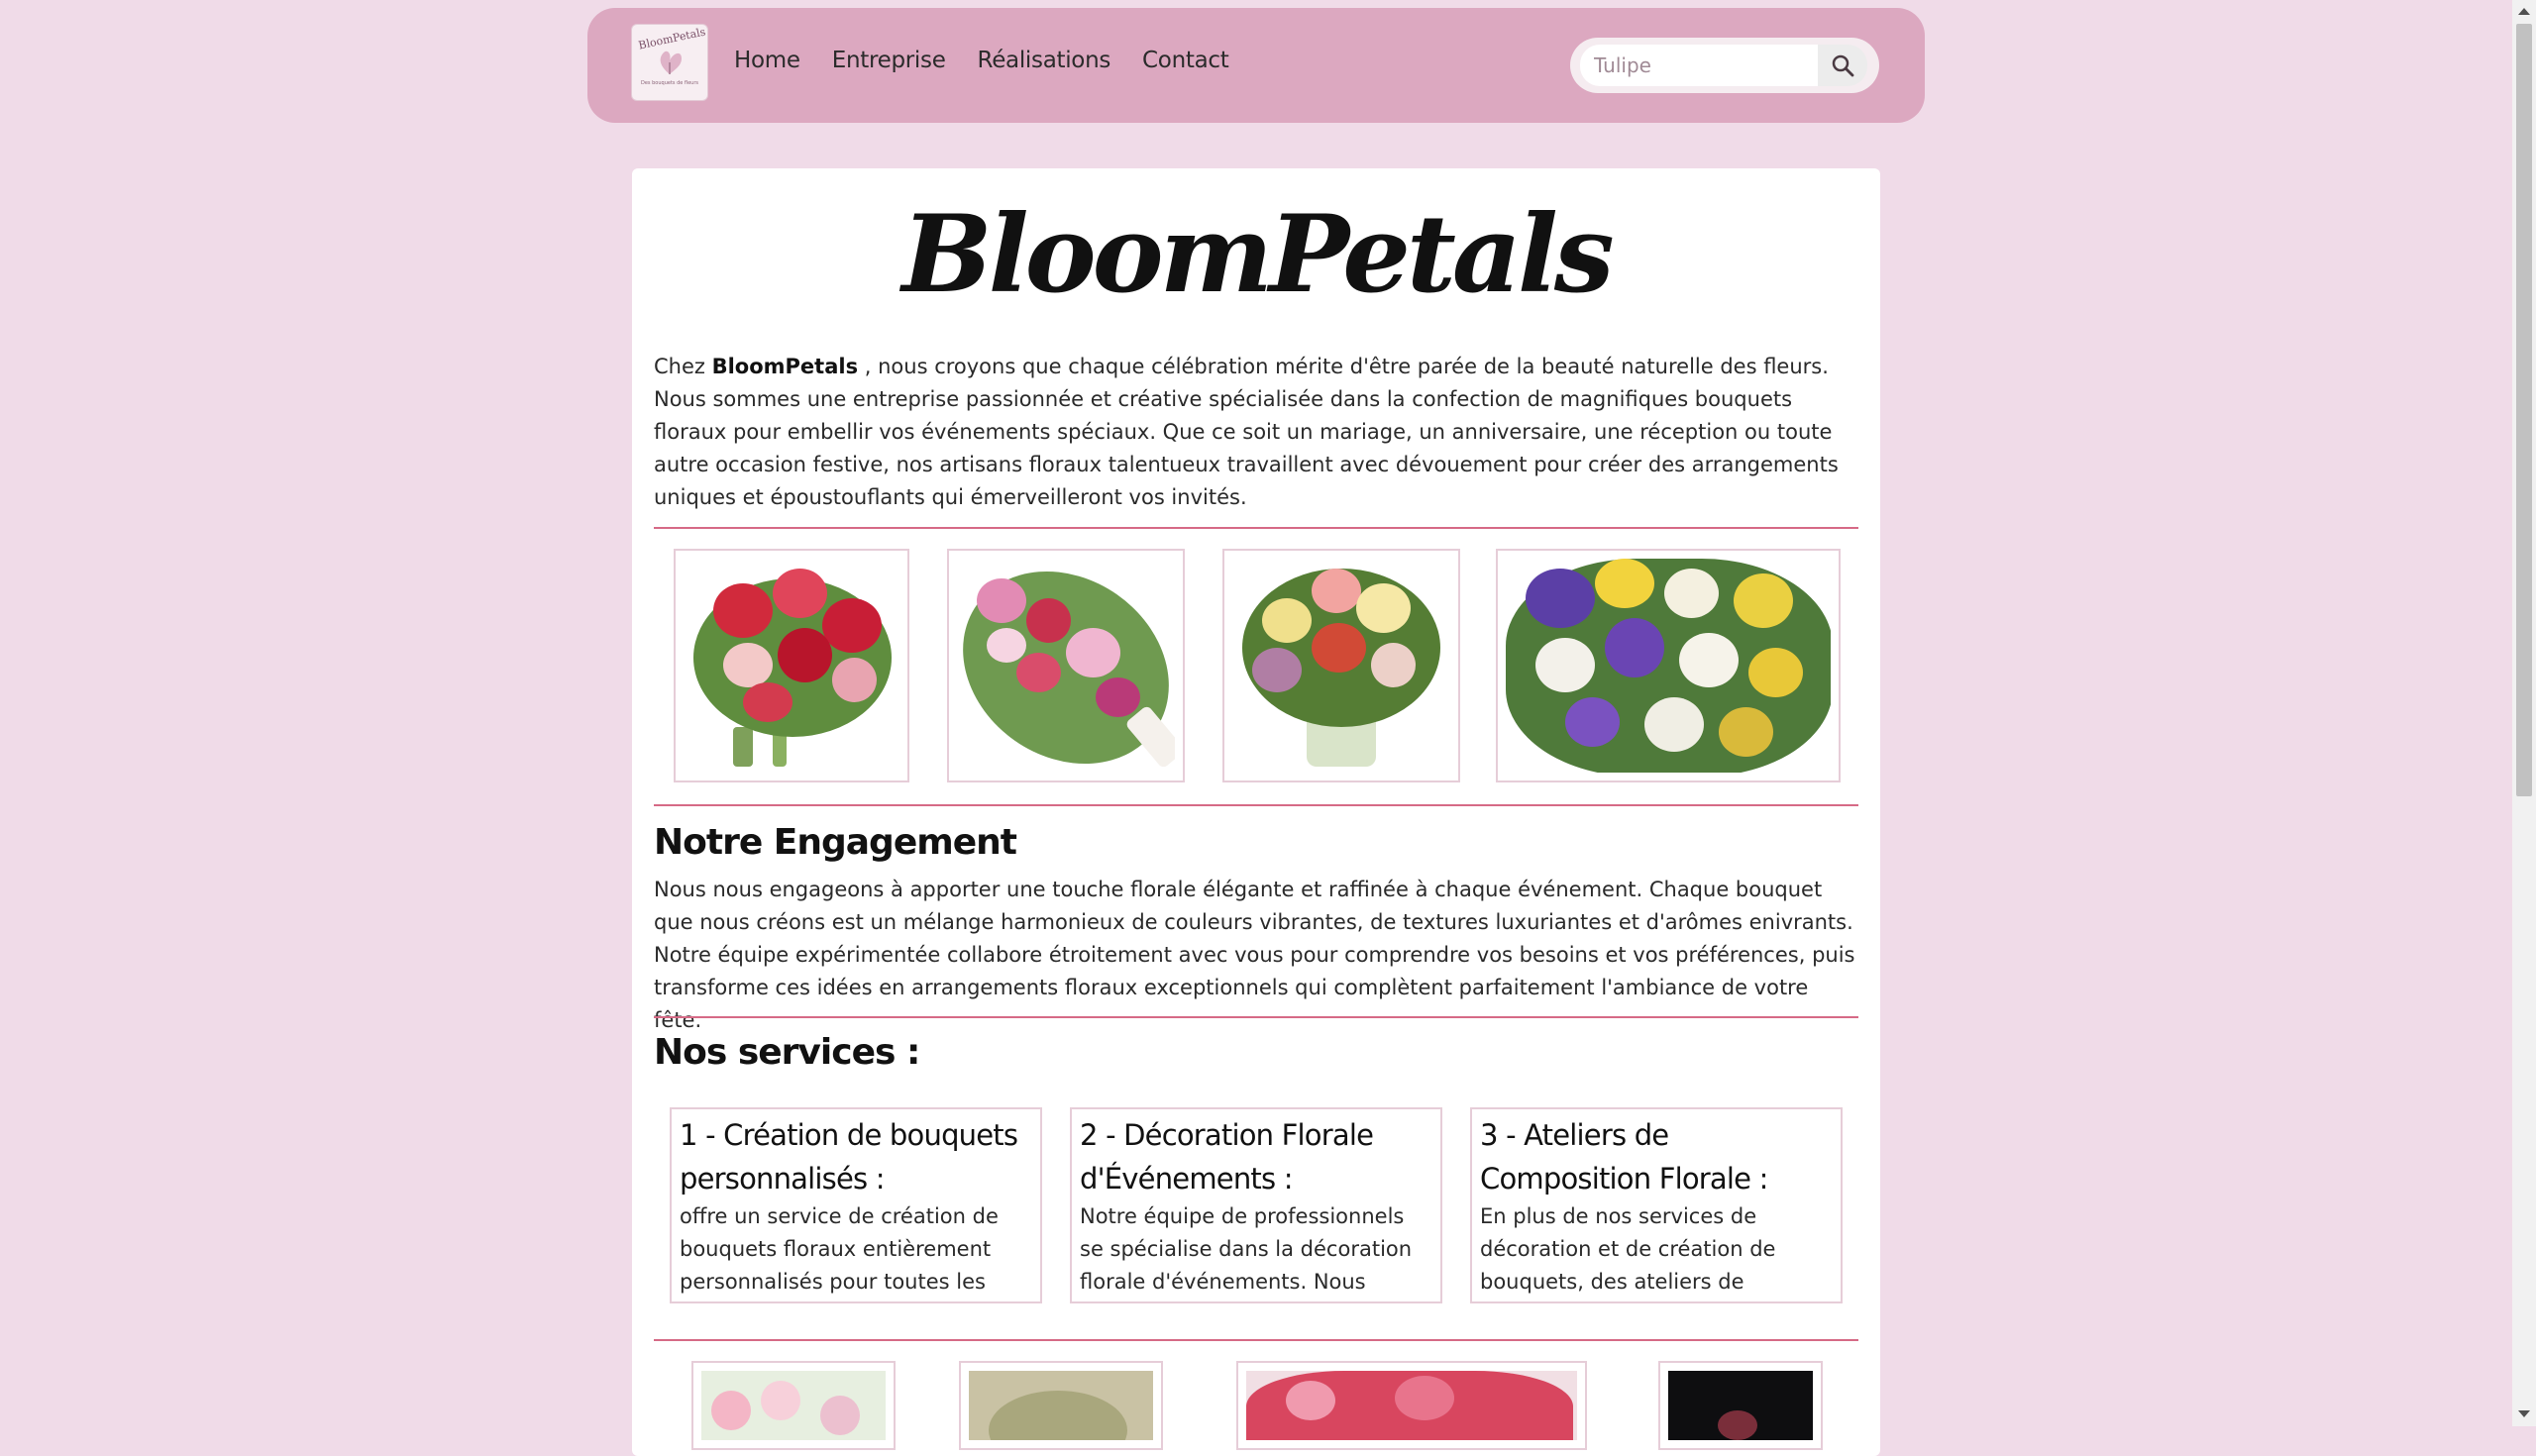  I want to click on service-title: 2 - Décoration Florale d'Événements :, so click(1227, 1157).